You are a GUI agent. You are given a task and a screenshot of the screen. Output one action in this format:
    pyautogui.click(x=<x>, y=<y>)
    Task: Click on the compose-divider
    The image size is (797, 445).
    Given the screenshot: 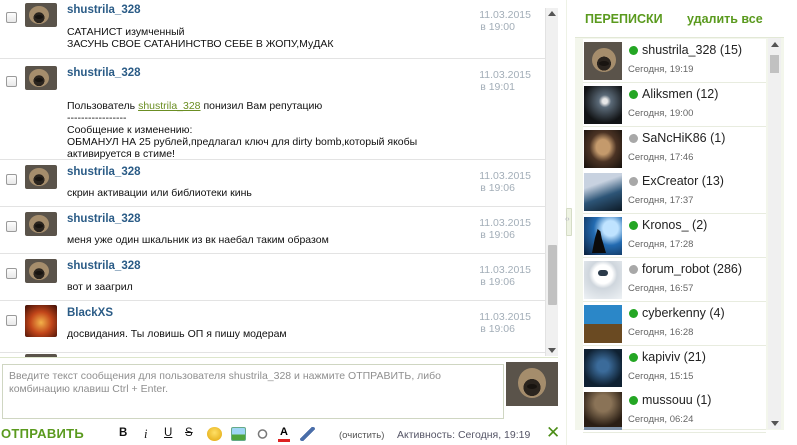 What is the action you would take?
    pyautogui.click(x=279, y=357)
    